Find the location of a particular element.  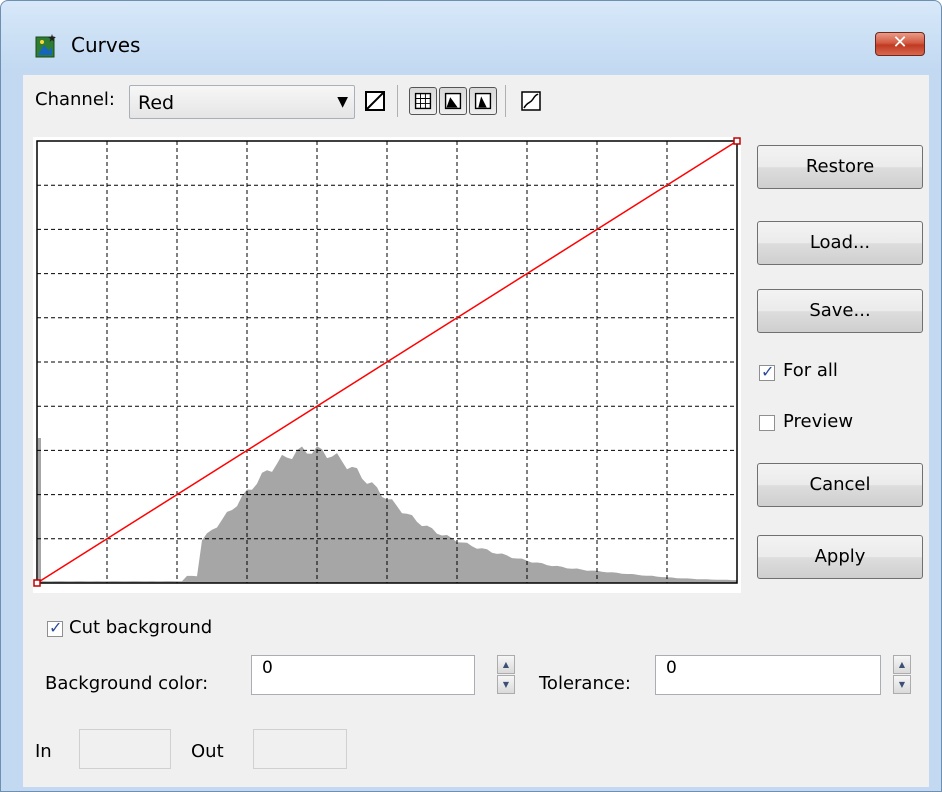

reset-curve-icon is located at coordinates (375, 101).